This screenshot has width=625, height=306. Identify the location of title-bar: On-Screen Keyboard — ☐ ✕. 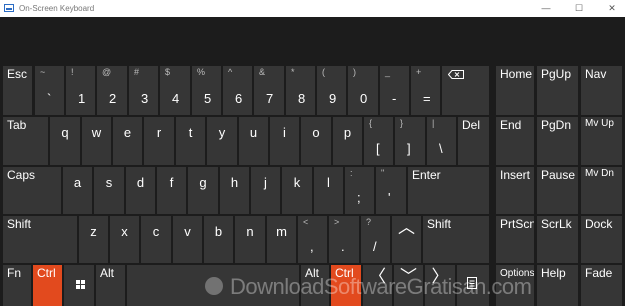
(312, 8).